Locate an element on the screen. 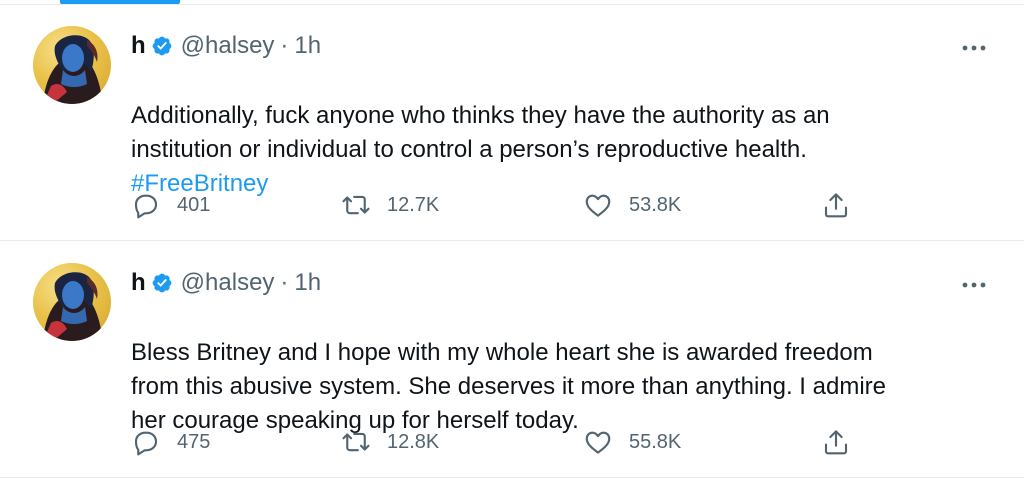 The width and height of the screenshot is (1024, 480). retweet-button: 12.8K is located at coordinates (390, 442).